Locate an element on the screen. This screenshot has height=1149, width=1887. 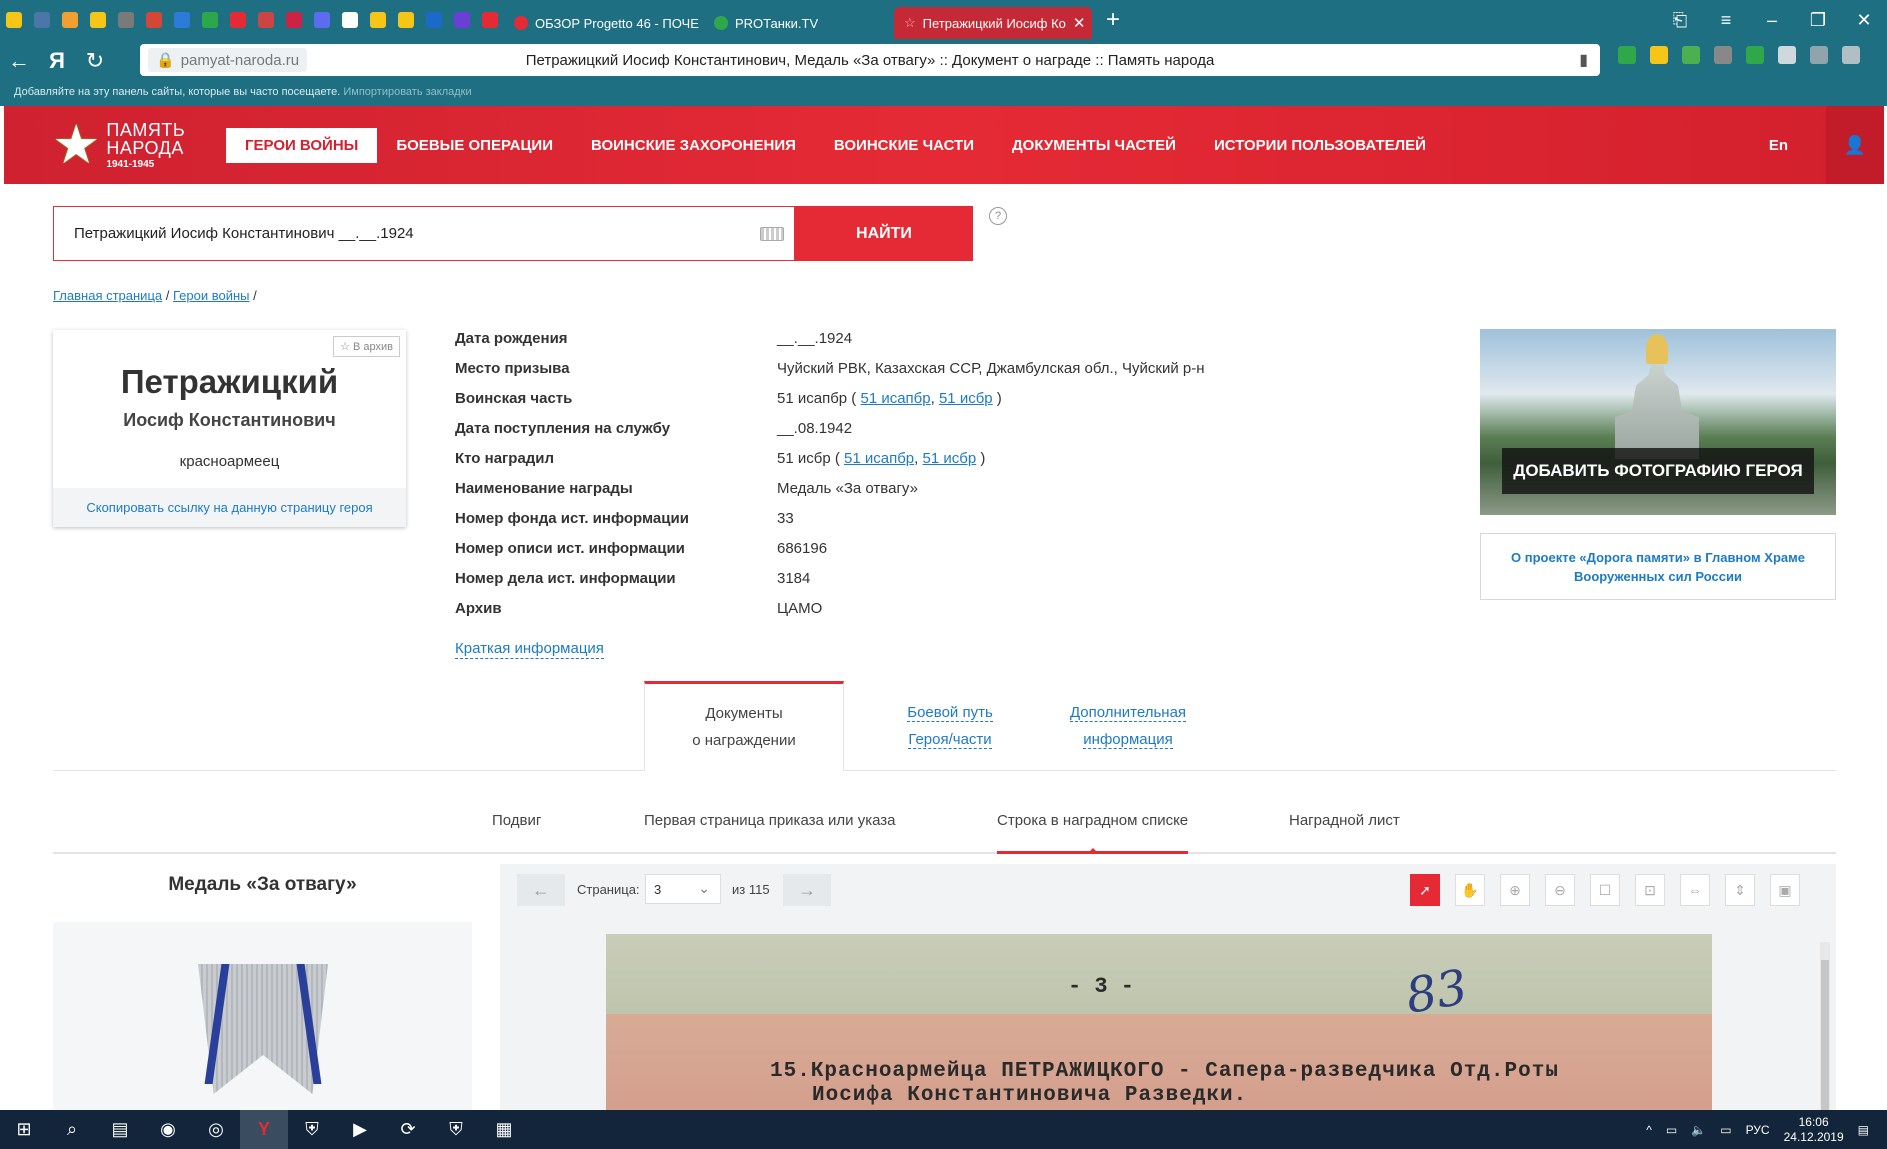
fit-page-icon: ☐ is located at coordinates (1605, 890).